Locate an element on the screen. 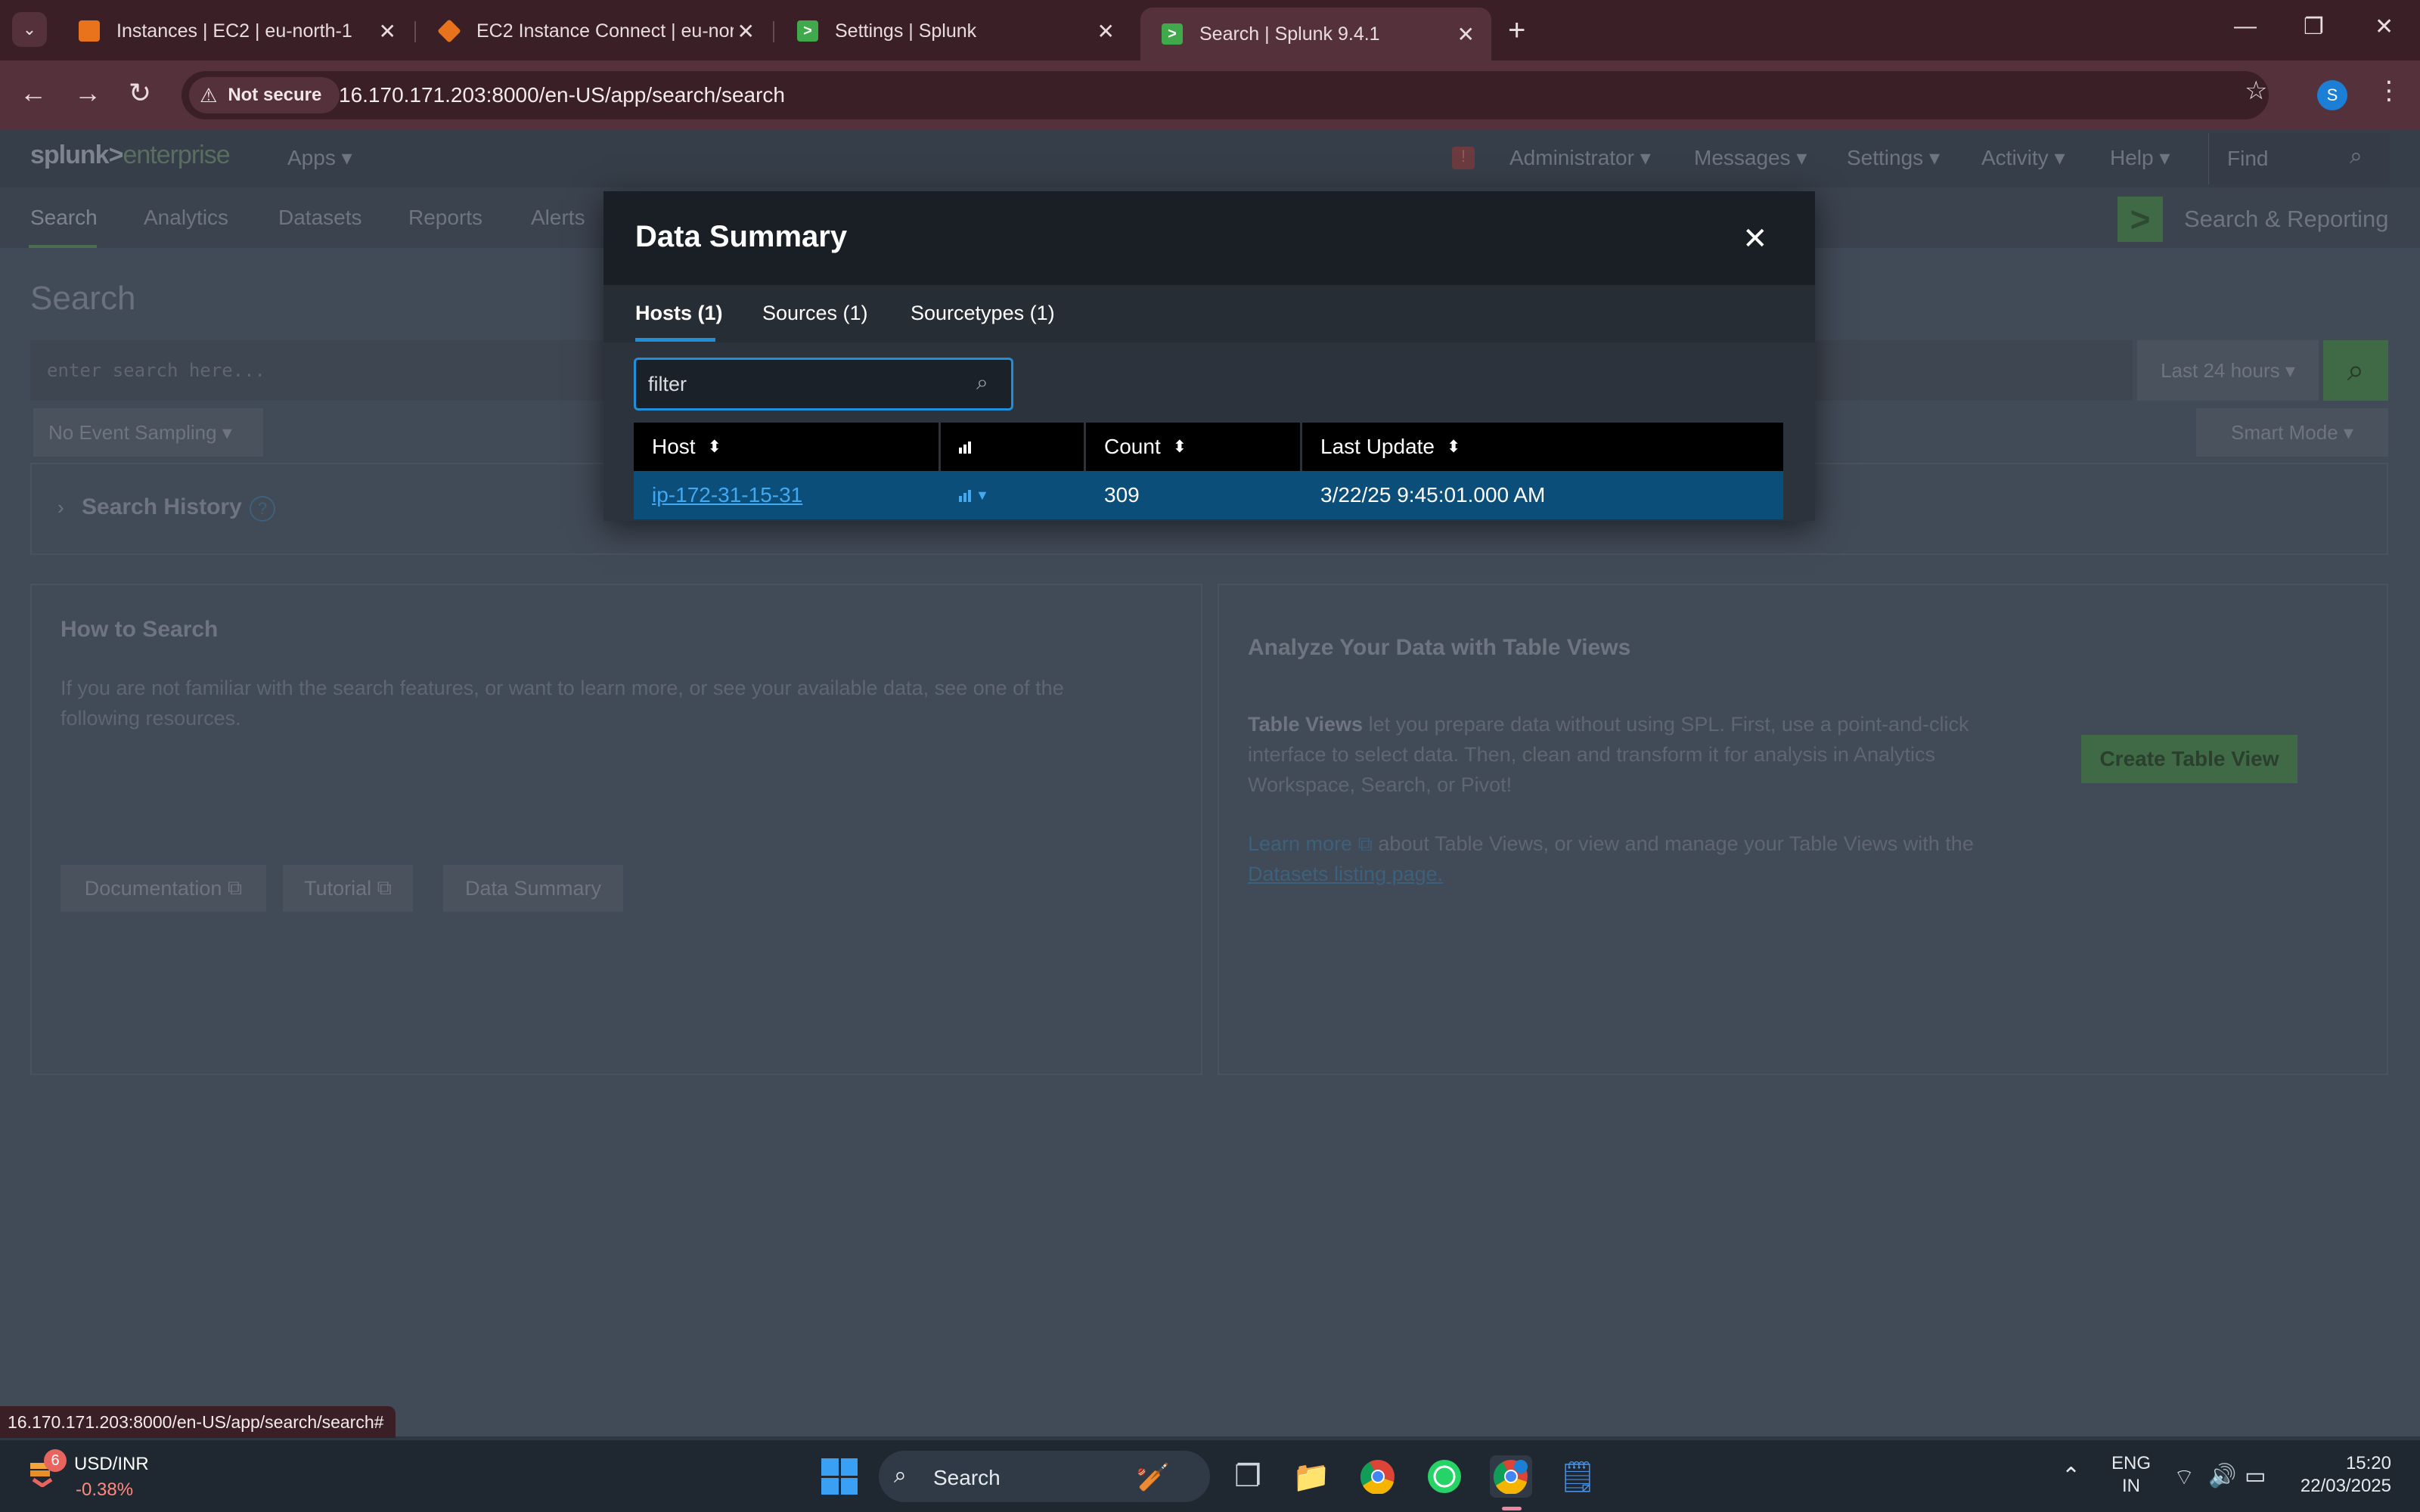 This screenshot has width=2420, height=1512. settings-menu: Settings ▾ is located at coordinates (1893, 157).